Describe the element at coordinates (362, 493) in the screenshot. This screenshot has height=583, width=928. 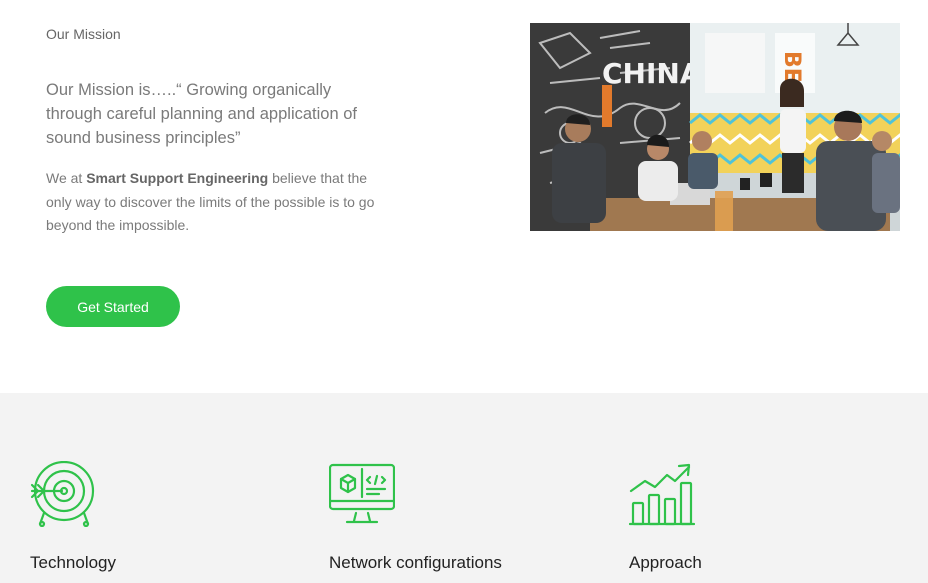
I see `monitor-code-icon` at that location.